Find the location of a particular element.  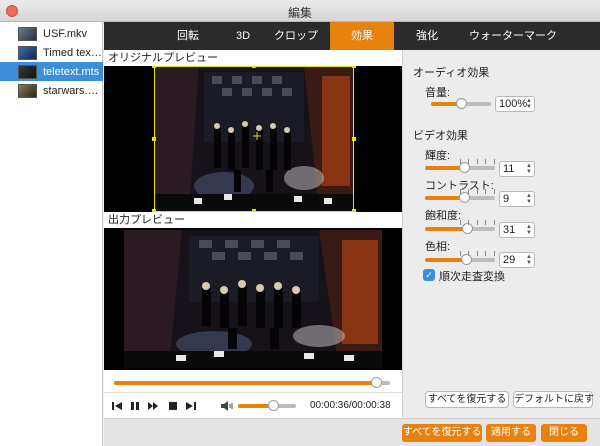

footer-bar: すべてを復元する 適用する 閉じる is located at coordinates (352, 432).